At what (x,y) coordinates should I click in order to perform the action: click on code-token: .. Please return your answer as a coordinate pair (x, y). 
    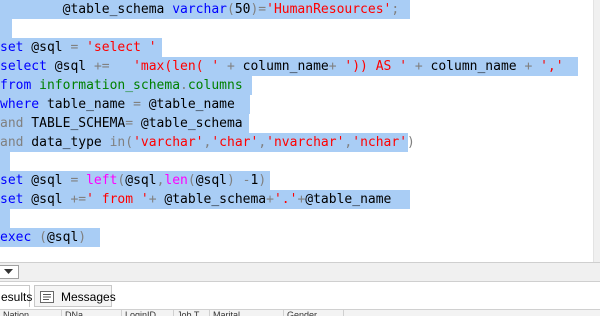
    Looking at the image, I should click on (184, 85).